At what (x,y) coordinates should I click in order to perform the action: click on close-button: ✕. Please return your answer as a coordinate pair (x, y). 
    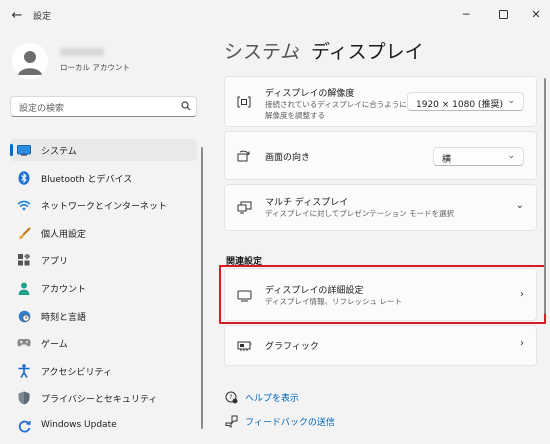
    Looking at the image, I should click on (536, 14).